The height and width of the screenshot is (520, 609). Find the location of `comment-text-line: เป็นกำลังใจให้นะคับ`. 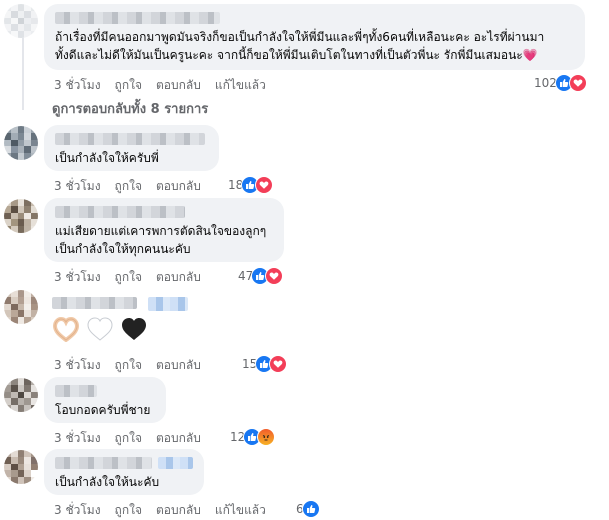

comment-text-line: เป็นกำลังใจให้นะคับ is located at coordinates (107, 482).